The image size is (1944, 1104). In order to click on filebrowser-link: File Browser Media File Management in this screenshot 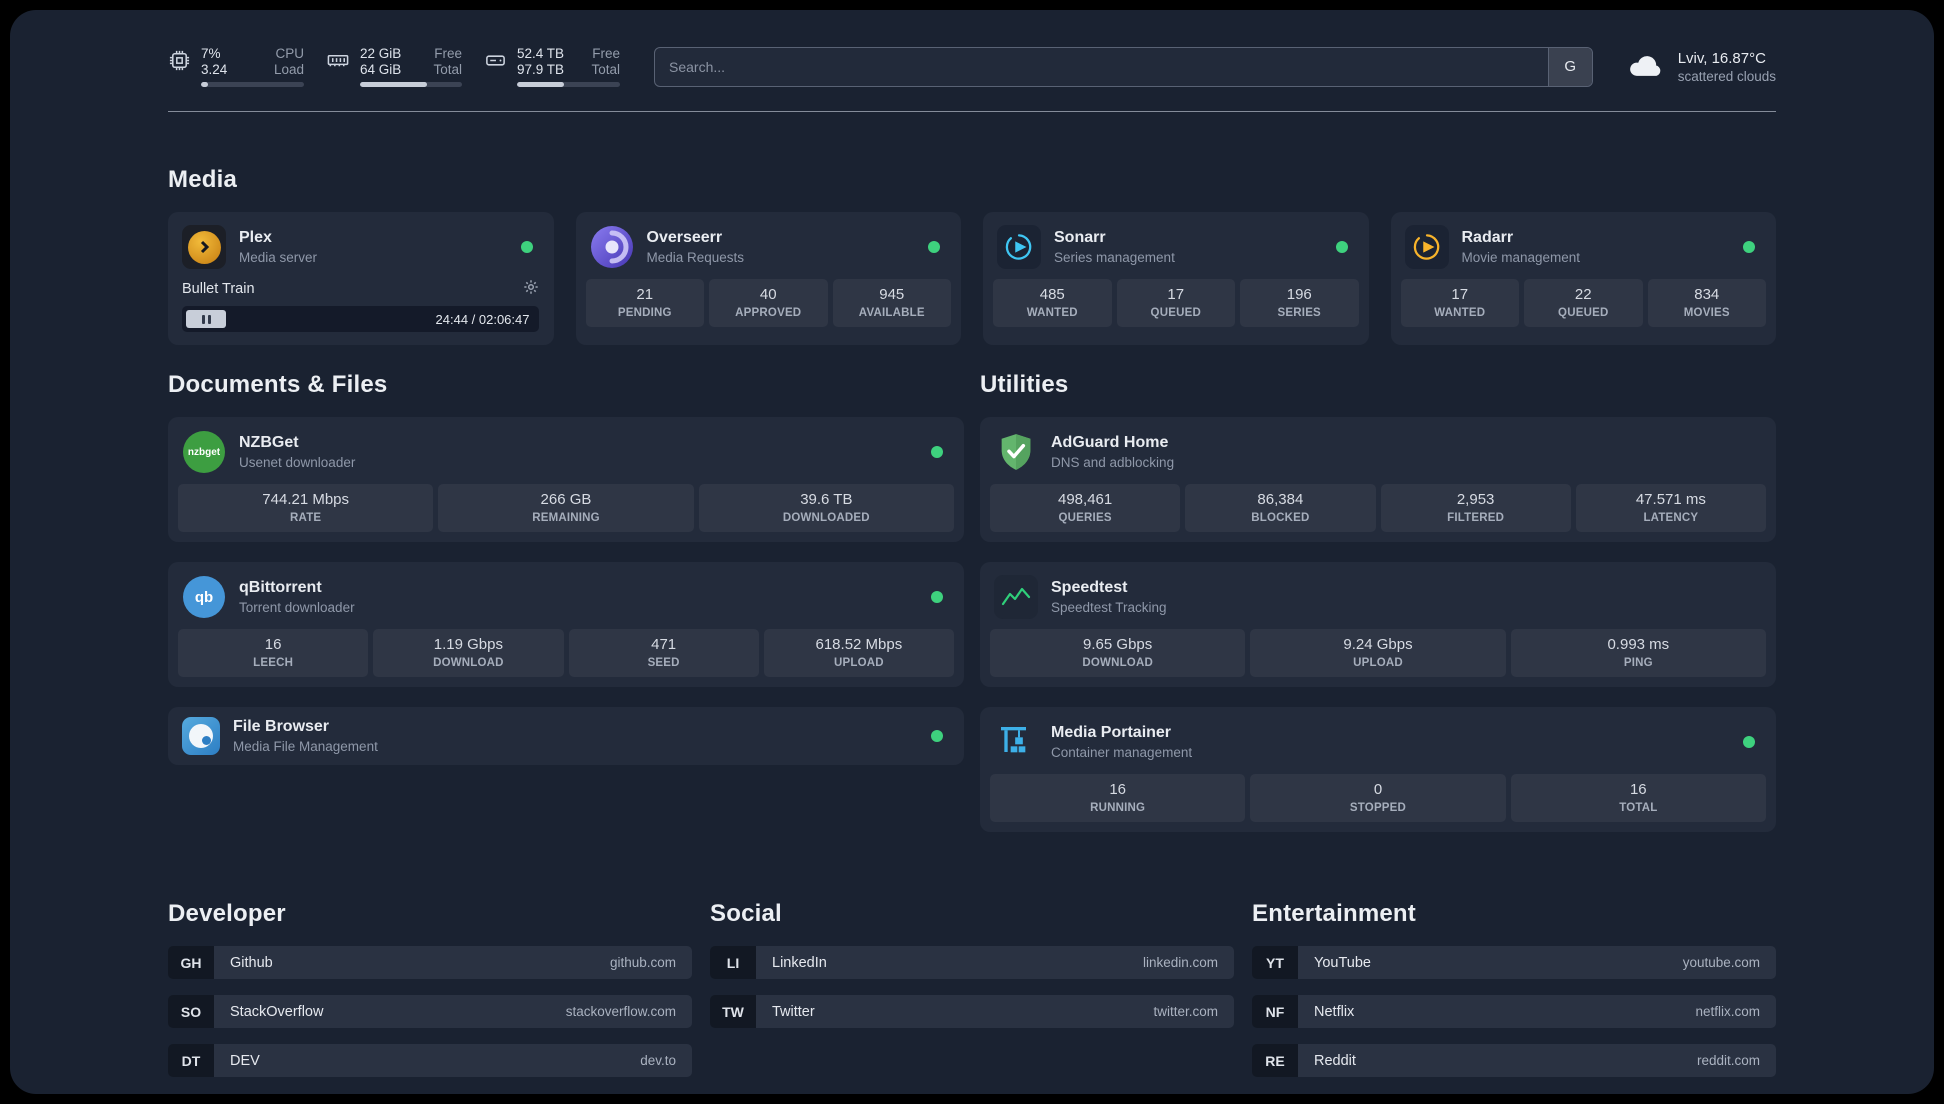, I will do `click(566, 736)`.